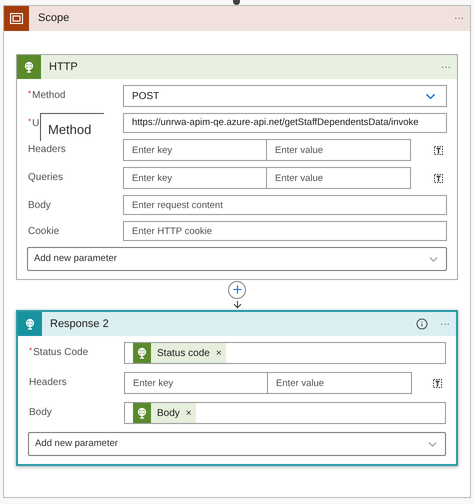 Image resolution: width=474 pixels, height=504 pixels. Describe the element at coordinates (285, 96) in the screenshot. I see `method-dropdown: POST` at that location.